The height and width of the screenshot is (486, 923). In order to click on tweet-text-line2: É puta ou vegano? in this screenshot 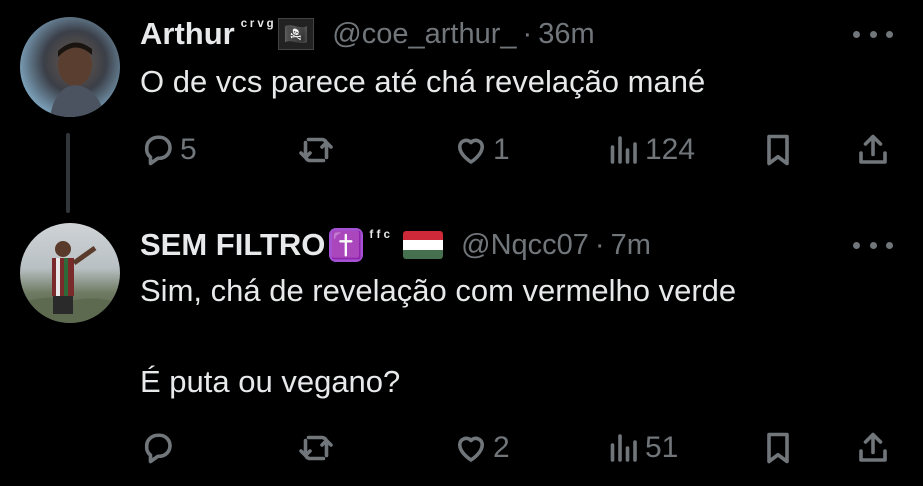, I will do `click(270, 381)`.